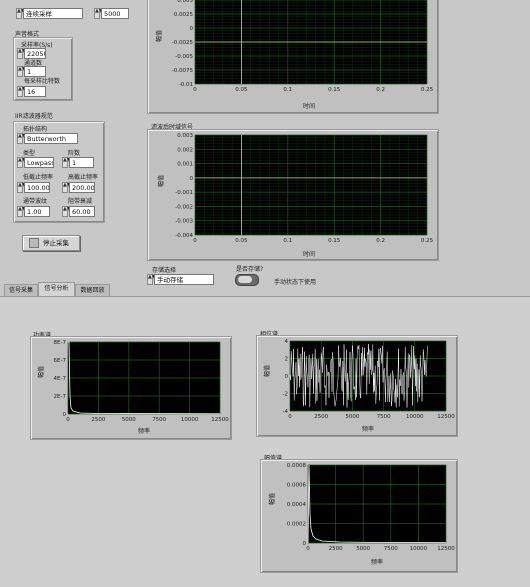 Image resolution: width=530 pixels, height=587 pixels. Describe the element at coordinates (446, 549) in the screenshot. I see `amplitude-xtick: 12500` at that location.